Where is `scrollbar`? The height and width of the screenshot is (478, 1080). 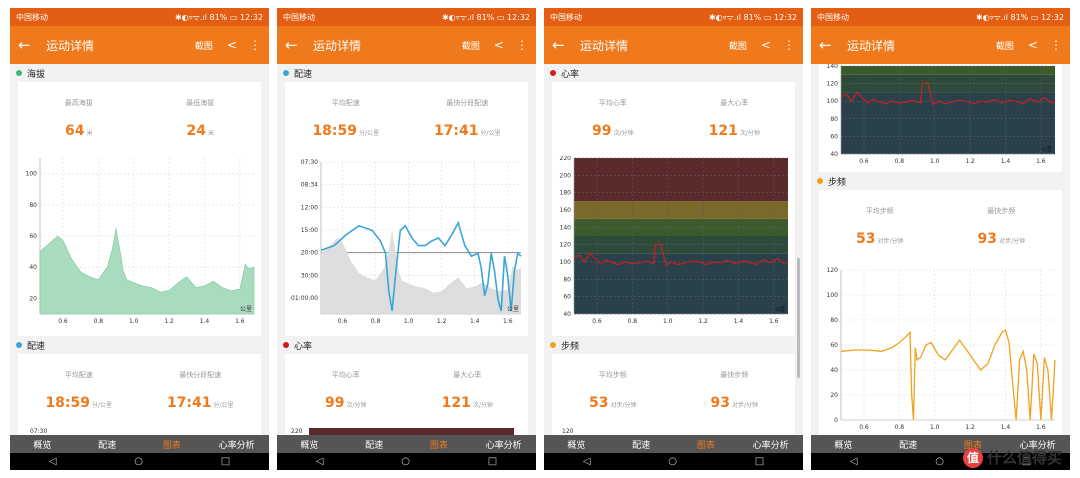
scrollbar is located at coordinates (798, 318).